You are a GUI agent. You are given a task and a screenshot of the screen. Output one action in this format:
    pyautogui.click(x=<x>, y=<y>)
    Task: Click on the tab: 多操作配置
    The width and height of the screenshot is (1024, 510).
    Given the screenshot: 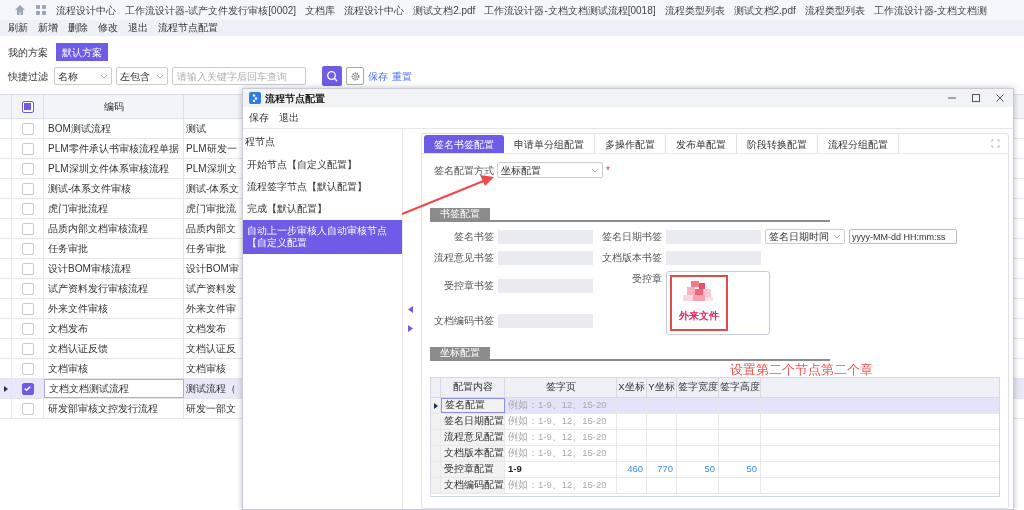 What is the action you would take?
    pyautogui.click(x=630, y=144)
    